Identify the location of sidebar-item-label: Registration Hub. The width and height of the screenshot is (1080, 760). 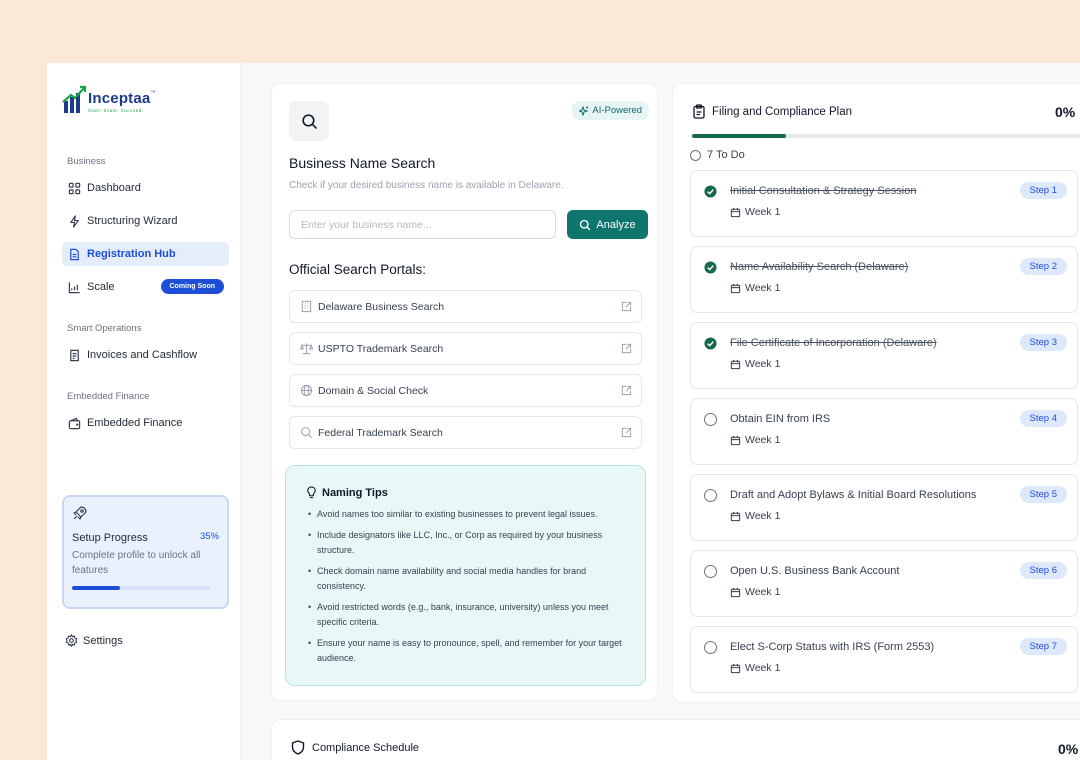
(131, 254).